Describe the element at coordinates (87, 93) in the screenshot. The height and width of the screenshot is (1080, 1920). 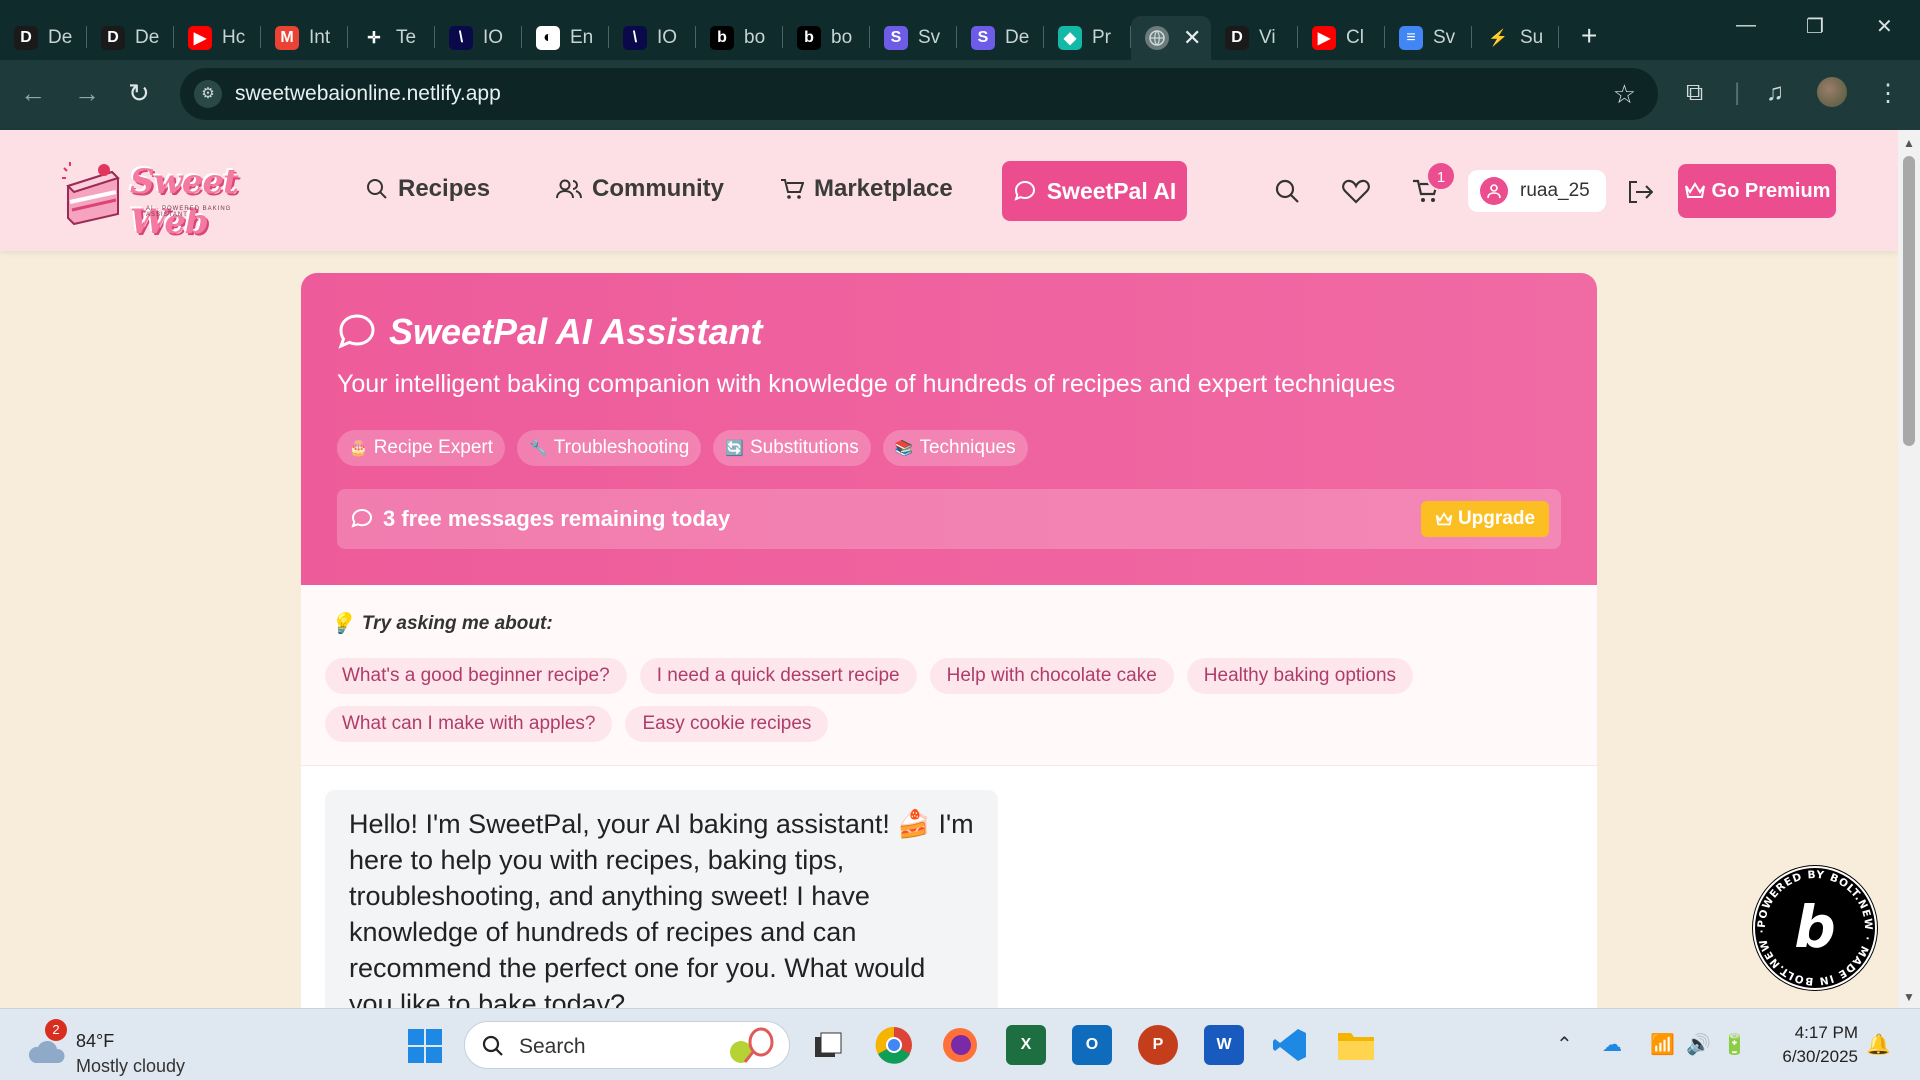
I see `forward-button: →` at that location.